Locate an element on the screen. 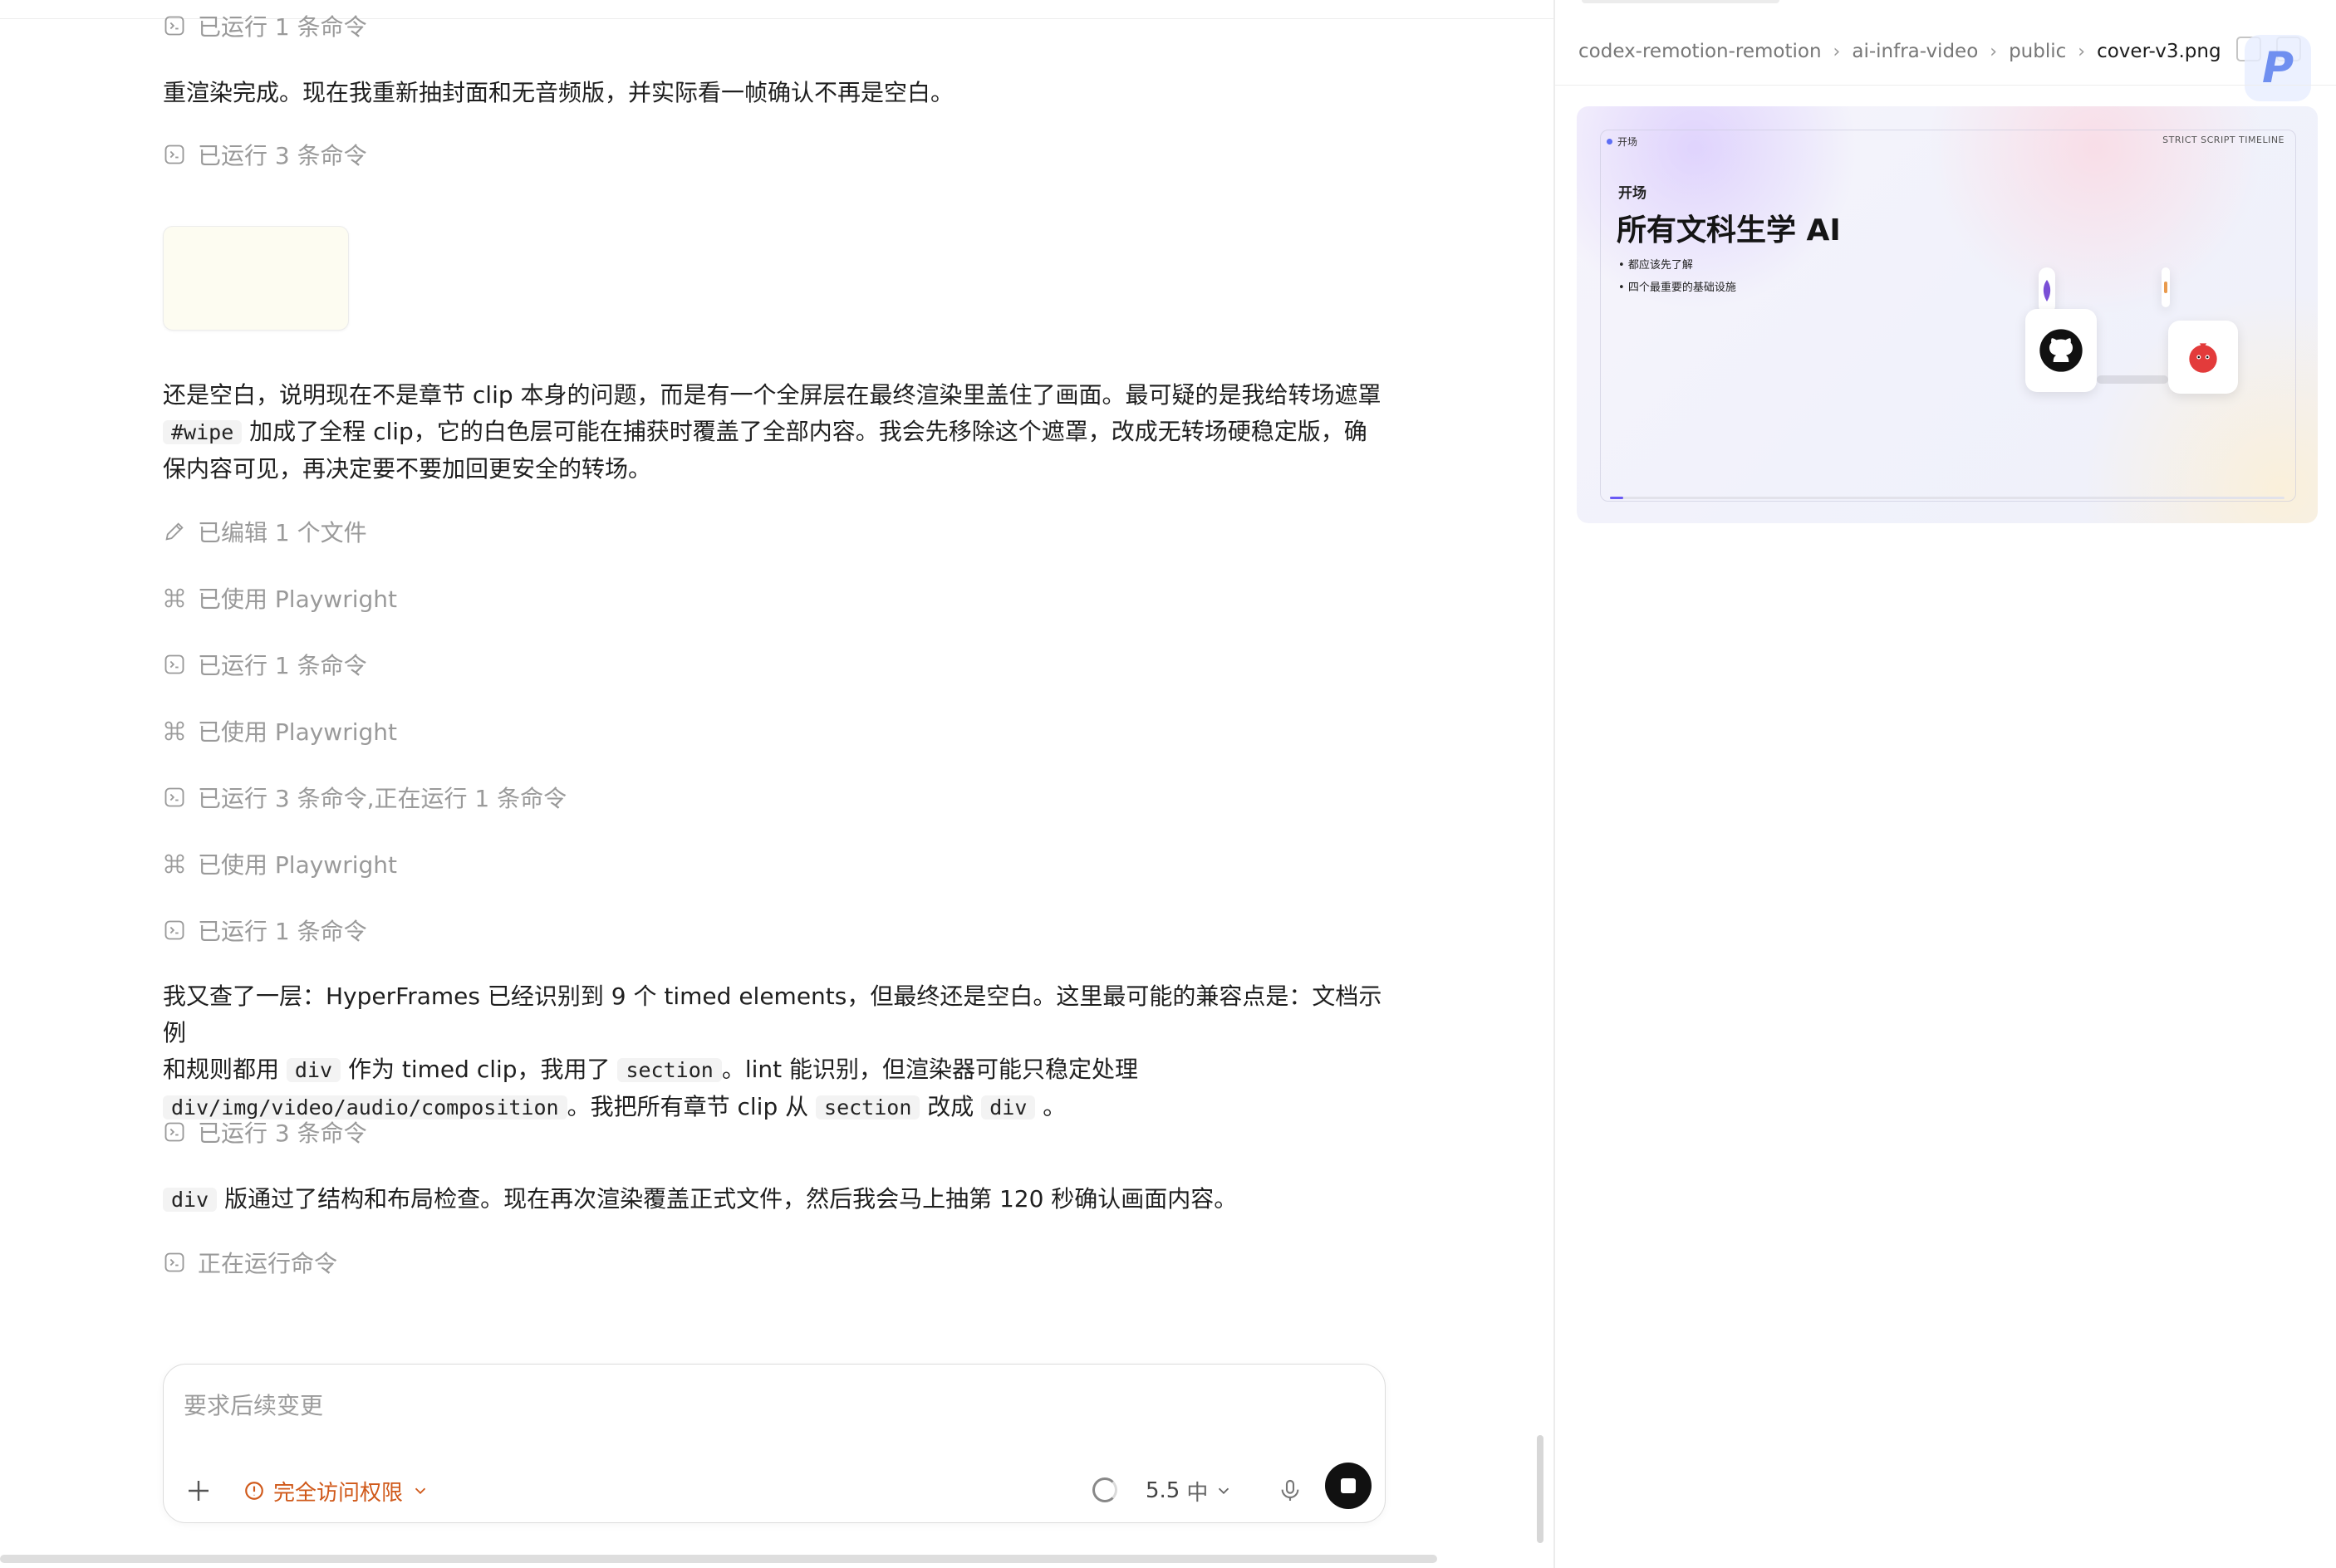  action-running-command: 正在运行命令 is located at coordinates (250, 1262).